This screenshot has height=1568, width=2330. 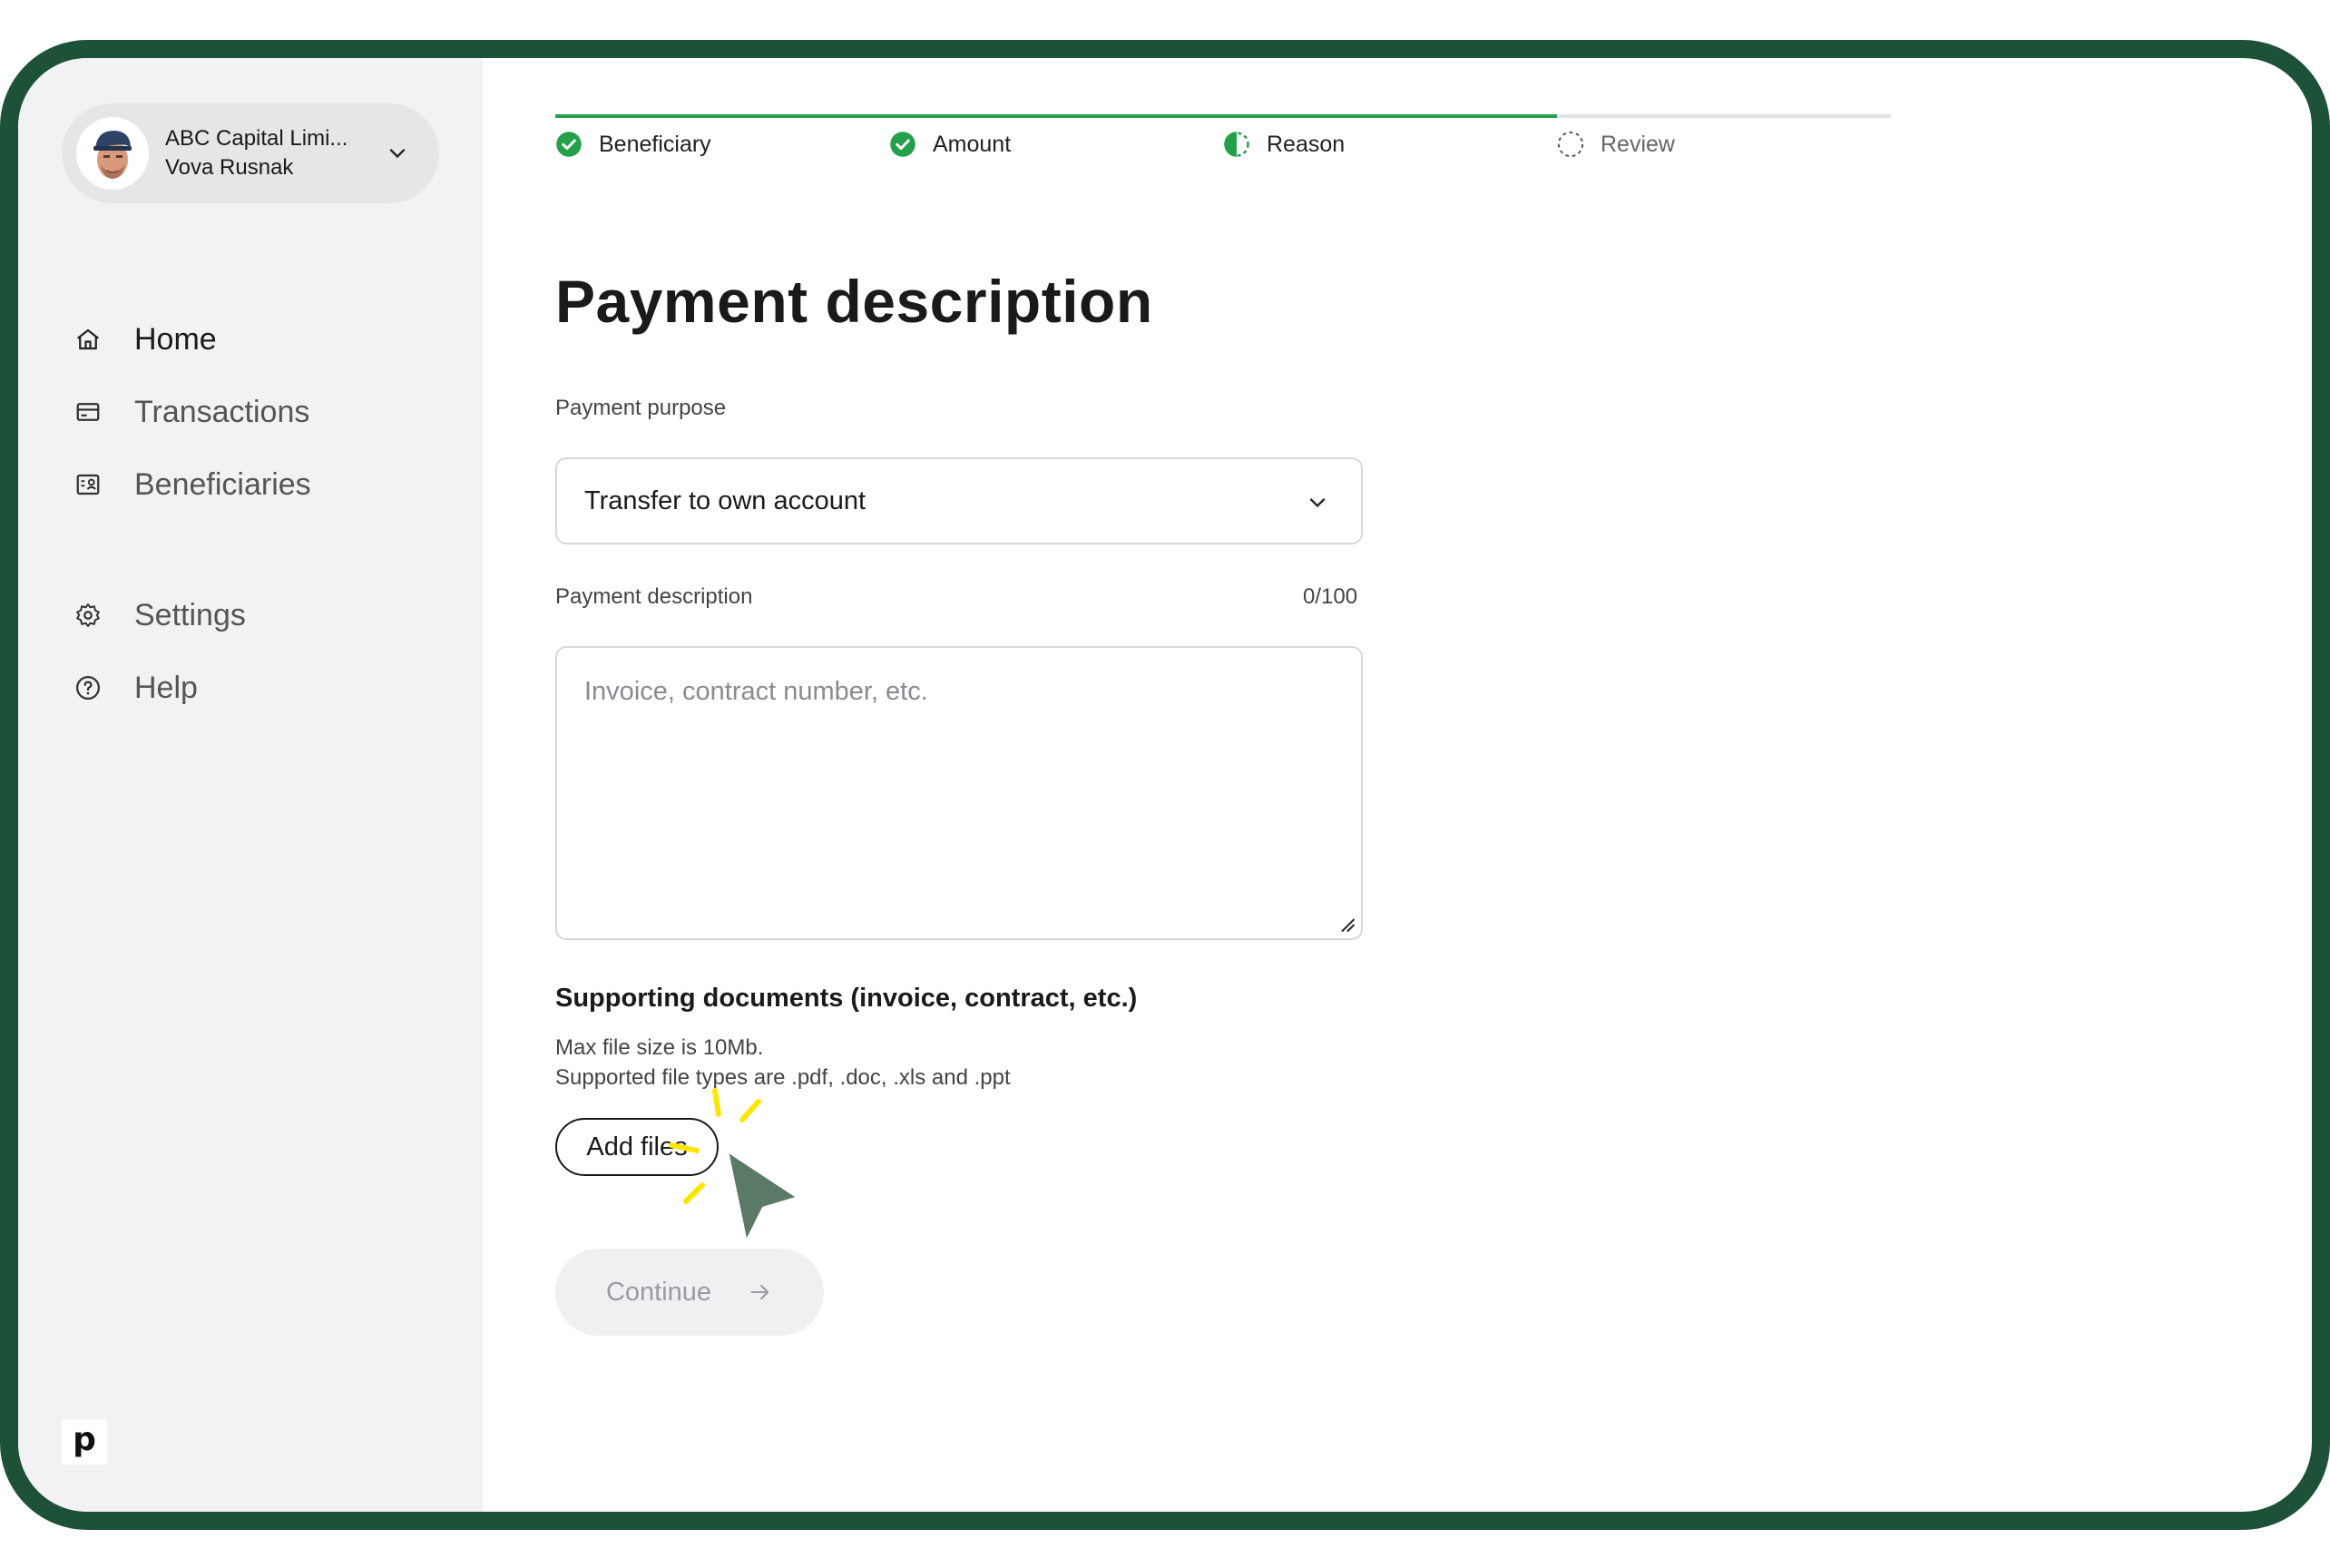 What do you see at coordinates (1056, 116) in the screenshot?
I see `stepper-progress-fill` at bounding box center [1056, 116].